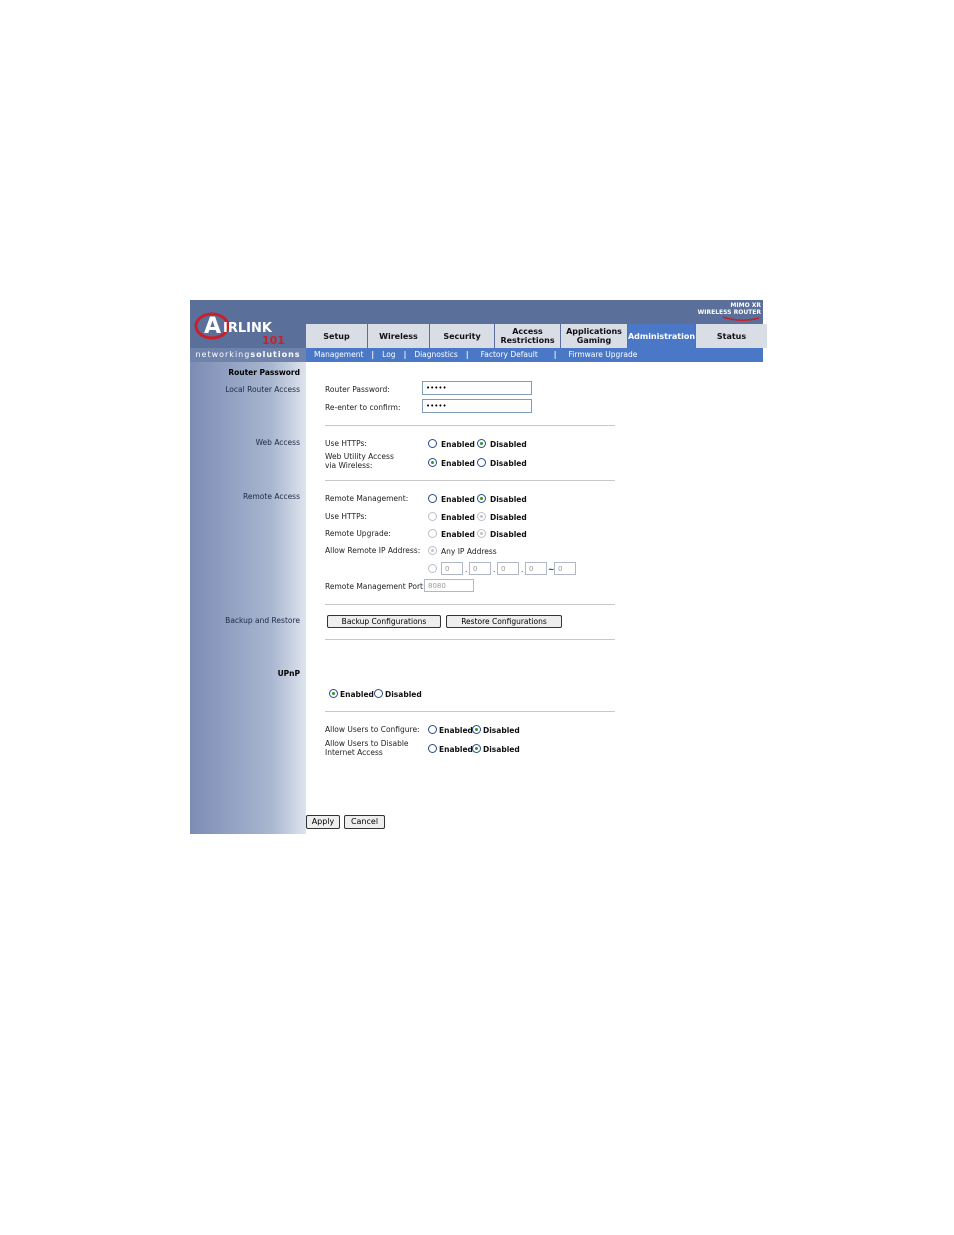 The width and height of the screenshot is (954, 1235). Describe the element at coordinates (364, 822) in the screenshot. I see `cancel-button: Cancel` at that location.